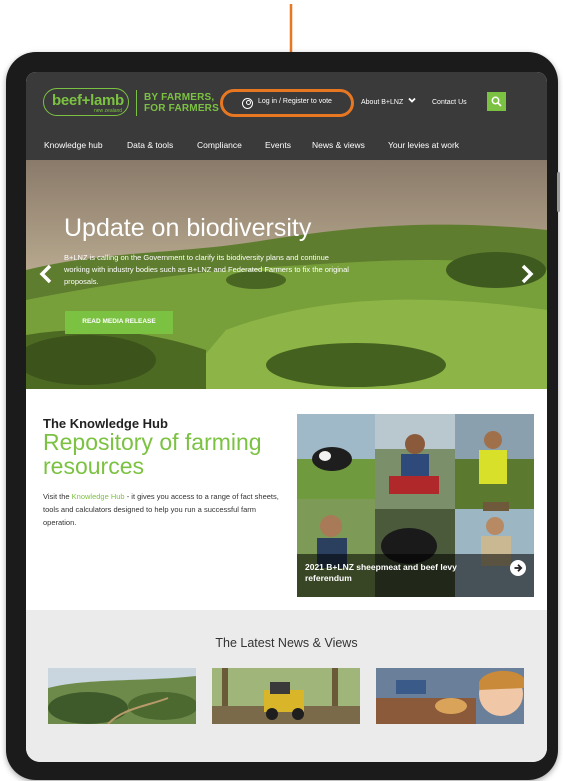 The image size is (563, 781). I want to click on hero-title: Update on biodiversity, so click(188, 228).